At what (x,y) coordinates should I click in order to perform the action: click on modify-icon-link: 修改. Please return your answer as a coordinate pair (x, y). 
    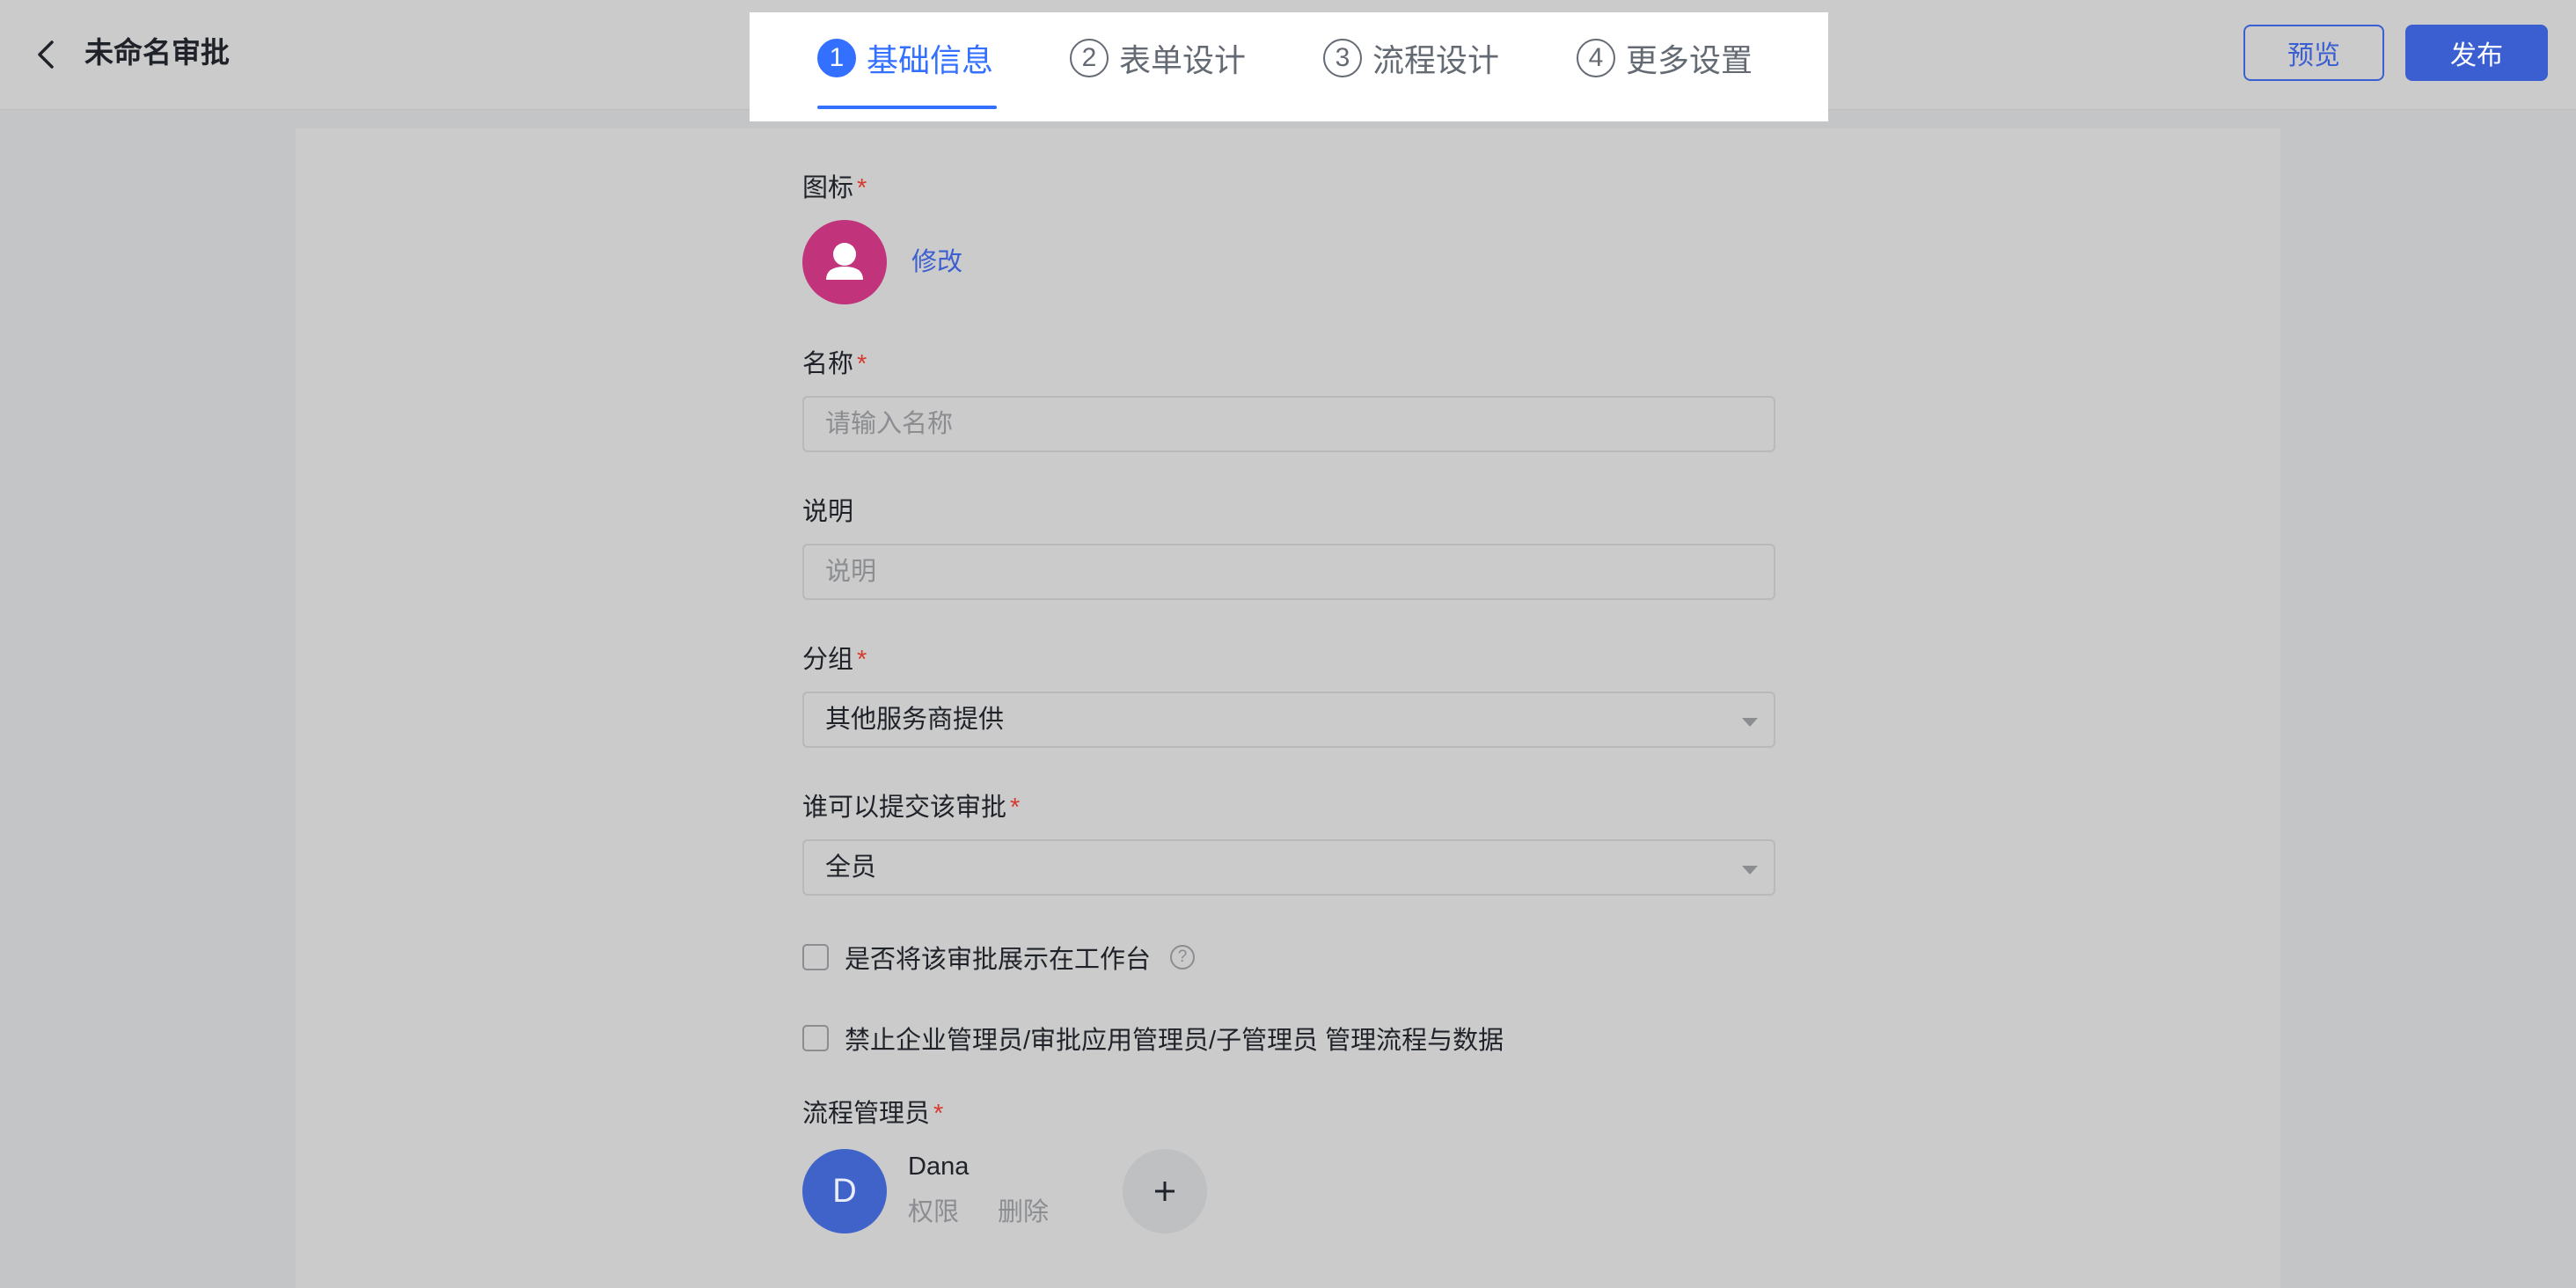
    Looking at the image, I should click on (936, 262).